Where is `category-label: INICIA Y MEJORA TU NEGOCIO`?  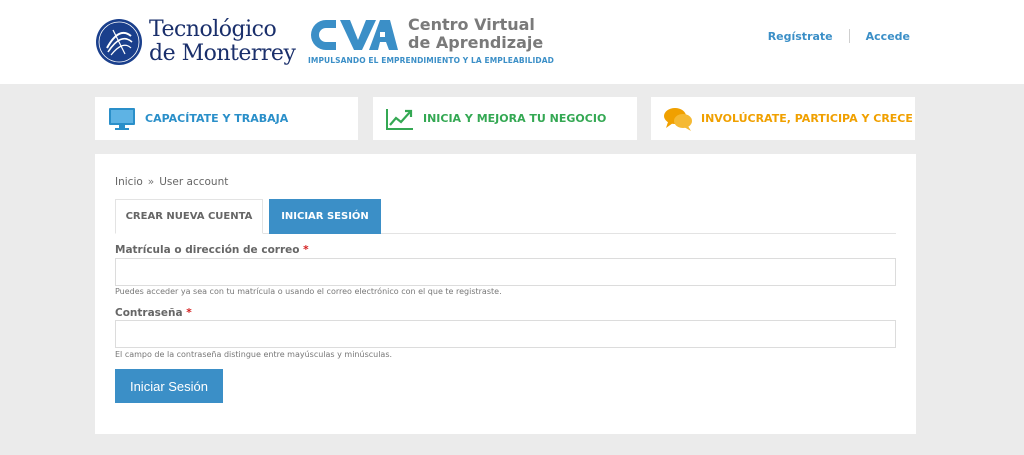 category-label: INICIA Y MEJORA TU NEGOCIO is located at coordinates (515, 118).